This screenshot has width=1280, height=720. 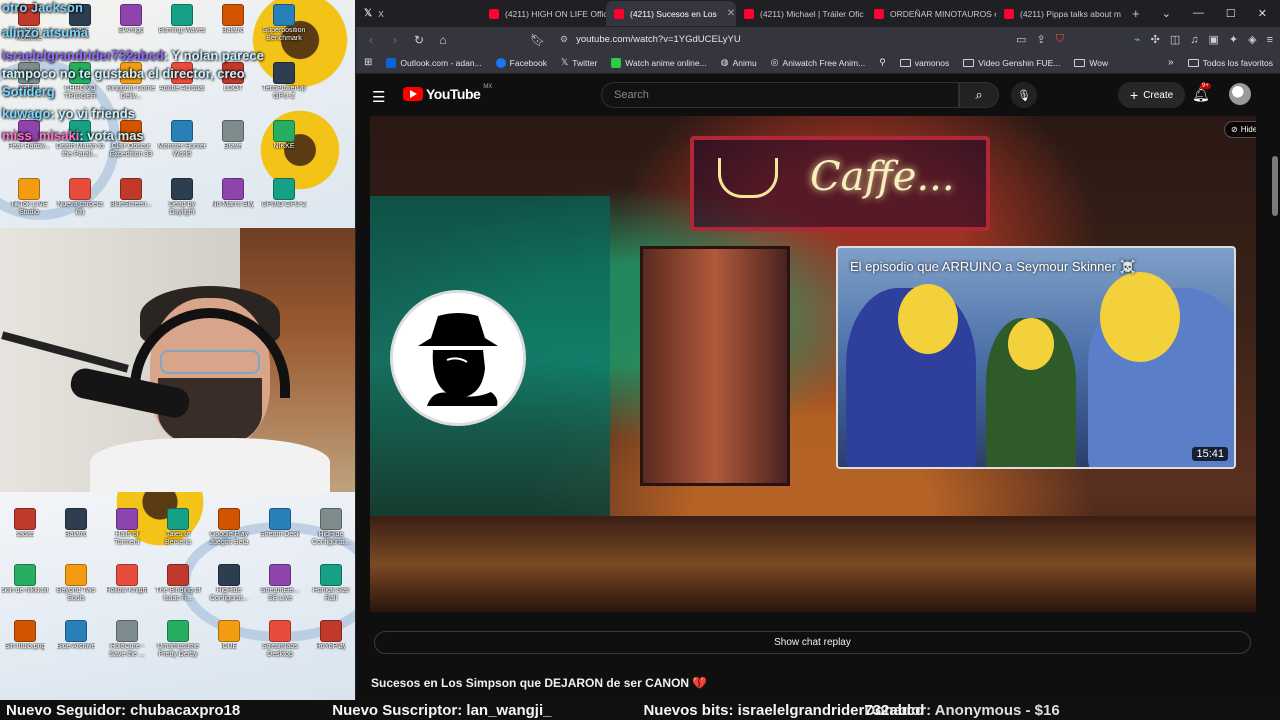 What do you see at coordinates (447, 93) in the screenshot?
I see `youtube-logo: YouTube MX` at bounding box center [447, 93].